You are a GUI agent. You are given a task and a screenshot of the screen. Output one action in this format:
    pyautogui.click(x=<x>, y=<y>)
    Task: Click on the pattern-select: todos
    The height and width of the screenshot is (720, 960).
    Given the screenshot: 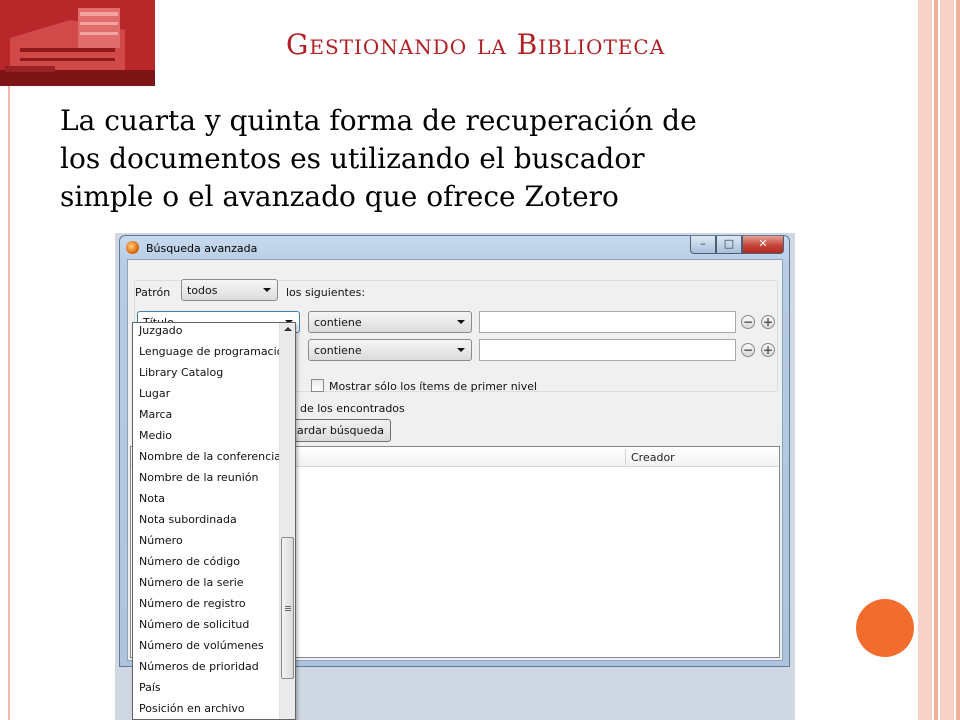 What is the action you would take?
    pyautogui.click(x=229, y=290)
    